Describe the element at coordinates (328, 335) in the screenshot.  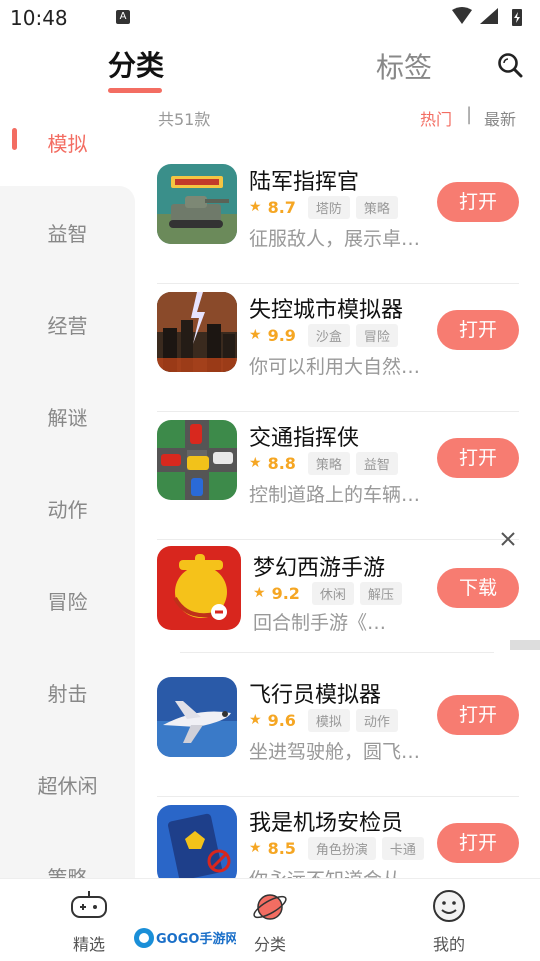
I see `tag: 沙盒` at that location.